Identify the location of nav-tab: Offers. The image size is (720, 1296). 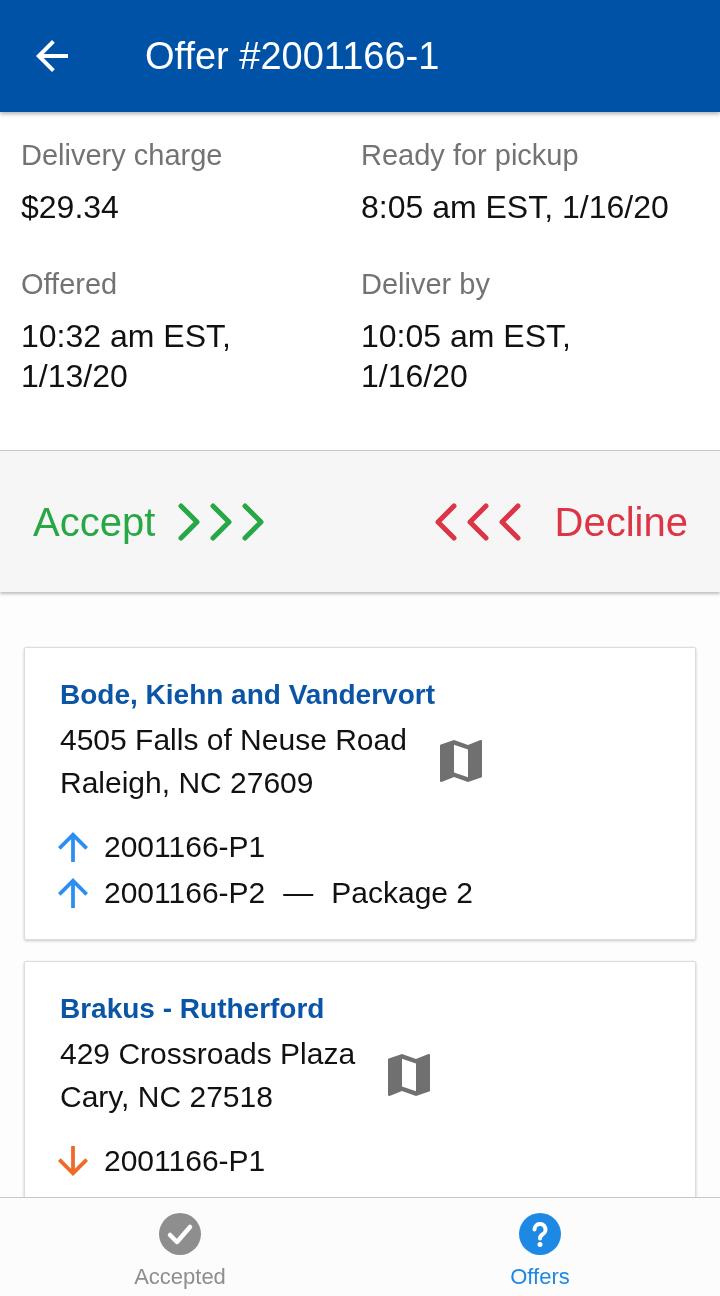
(540, 1247).